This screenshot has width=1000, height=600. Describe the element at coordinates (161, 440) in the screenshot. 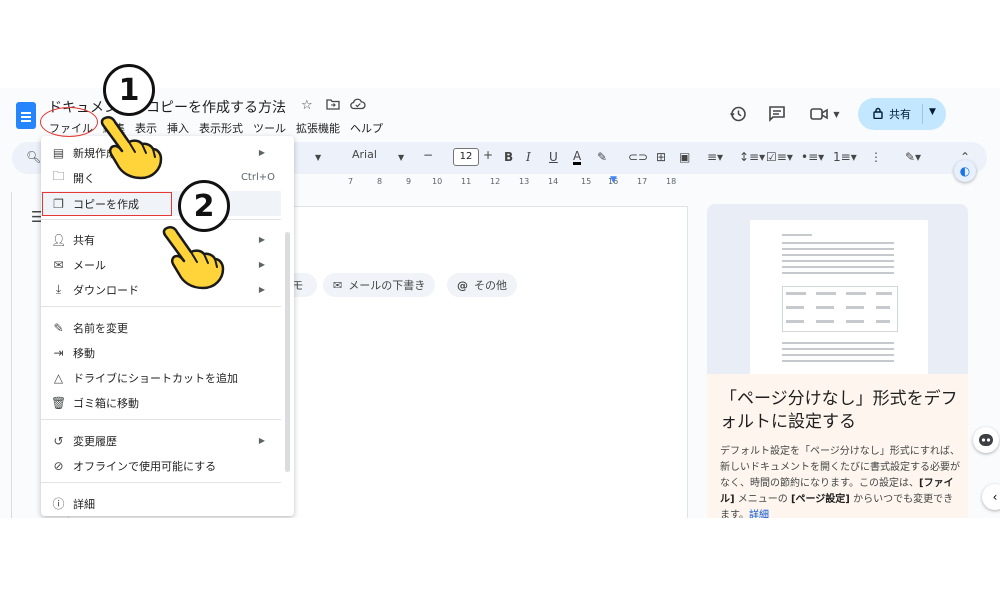

I see `menu-item-version-history: ↺ 変更履歴 ▶` at that location.